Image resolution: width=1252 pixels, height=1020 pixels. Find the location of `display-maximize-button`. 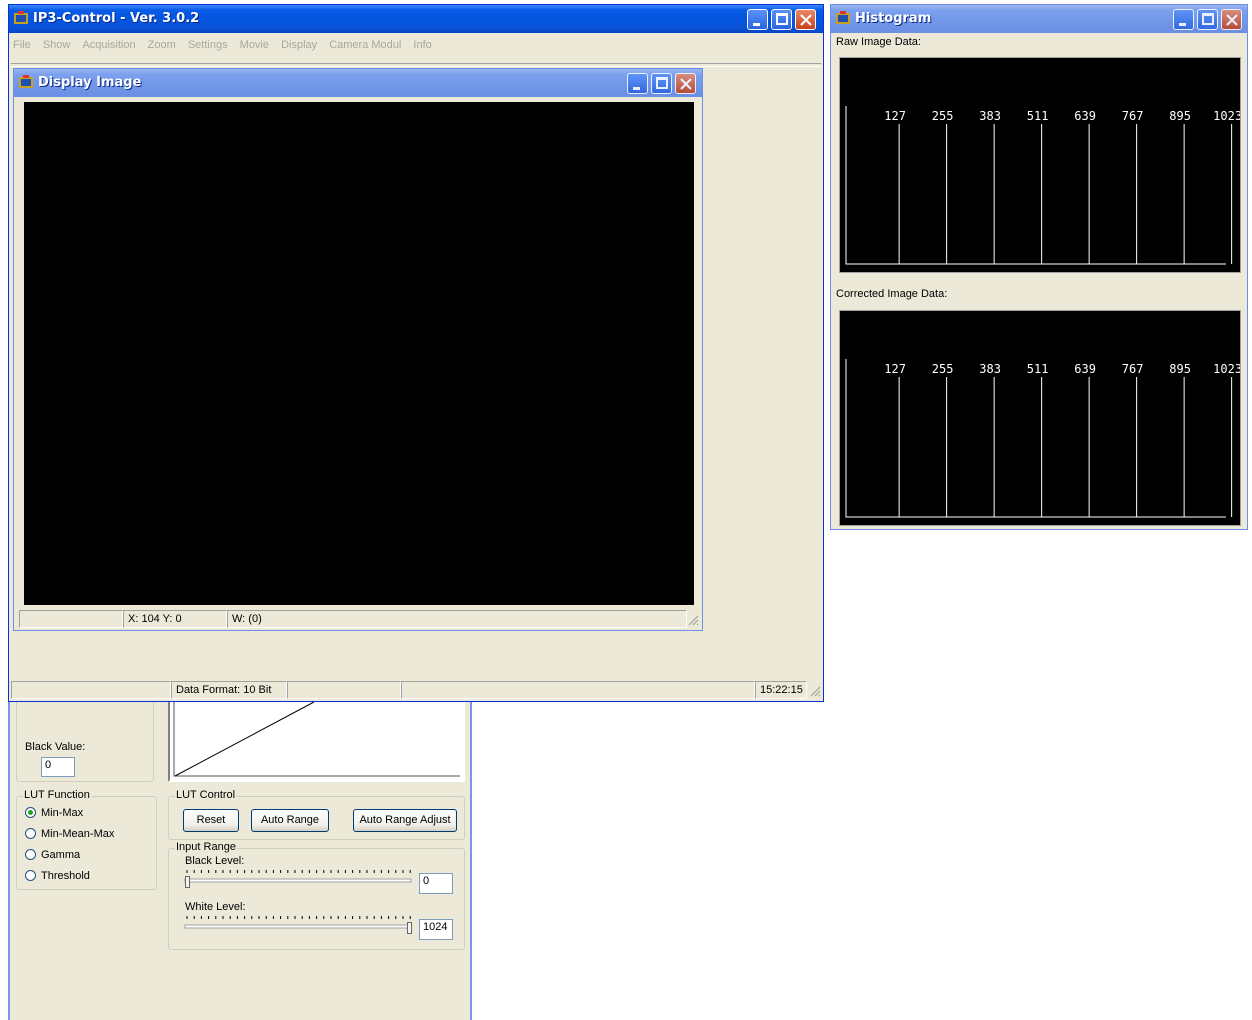

display-maximize-button is located at coordinates (661, 83).